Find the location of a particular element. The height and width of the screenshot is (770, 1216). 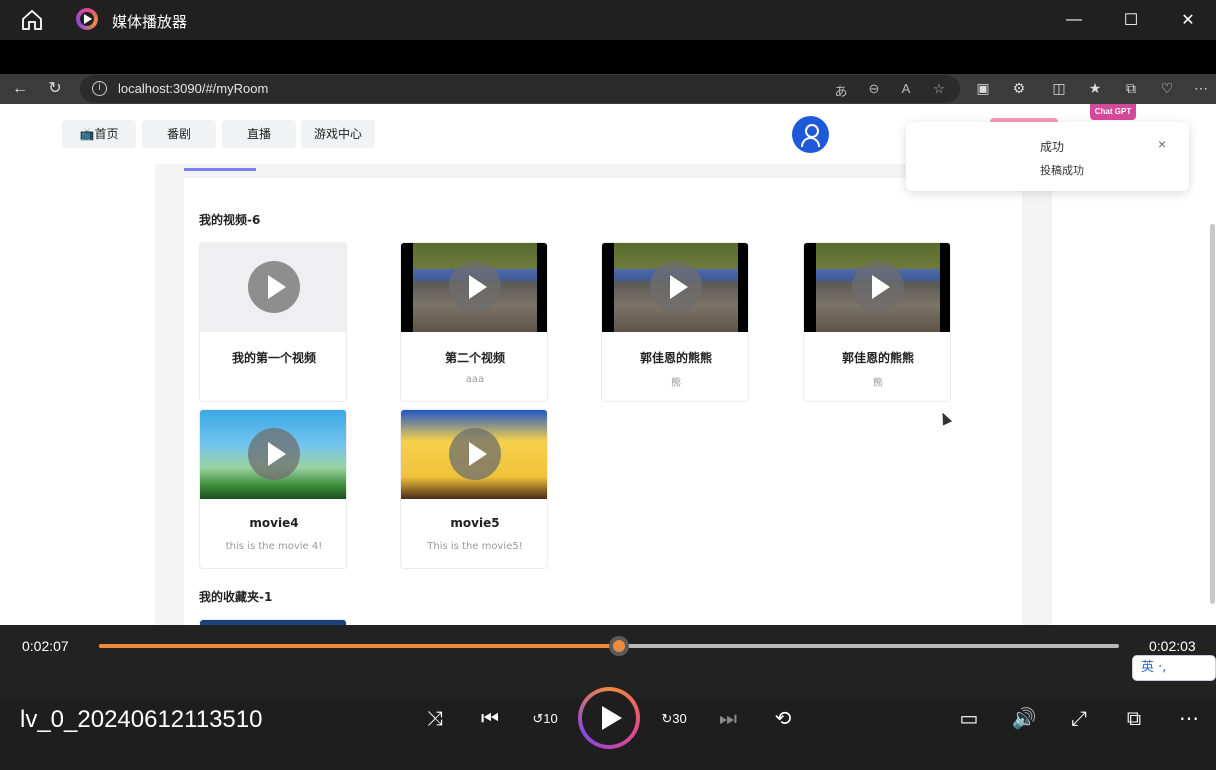

next-icon: ⏭ is located at coordinates (728, 719).